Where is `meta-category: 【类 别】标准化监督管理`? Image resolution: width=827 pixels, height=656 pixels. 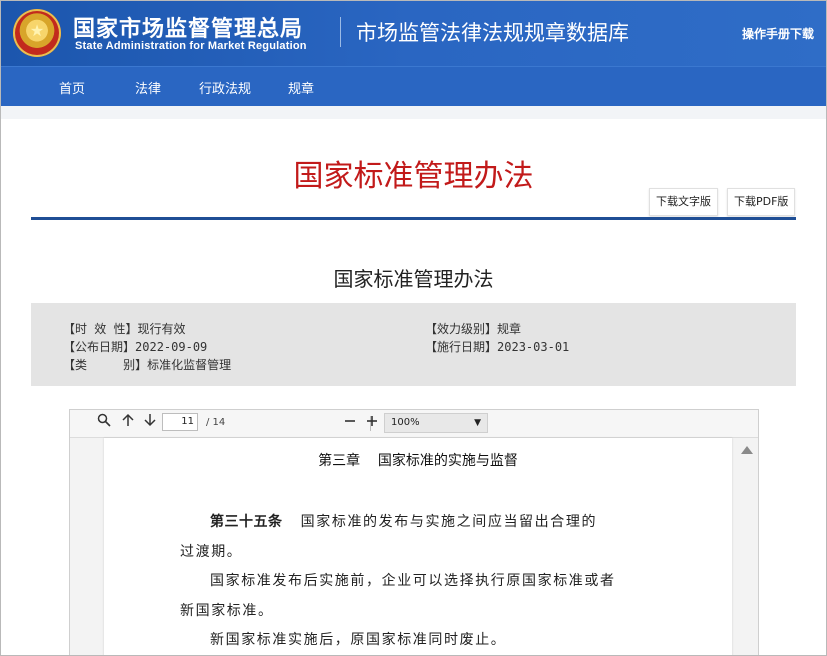 meta-category: 【类 别】标准化监督管理 is located at coordinates (147, 365).